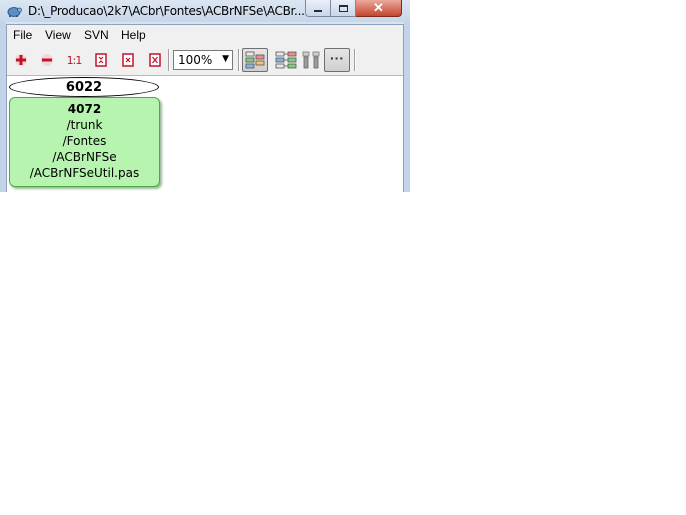  What do you see at coordinates (407, 107) in the screenshot?
I see `window-frame-right` at bounding box center [407, 107].